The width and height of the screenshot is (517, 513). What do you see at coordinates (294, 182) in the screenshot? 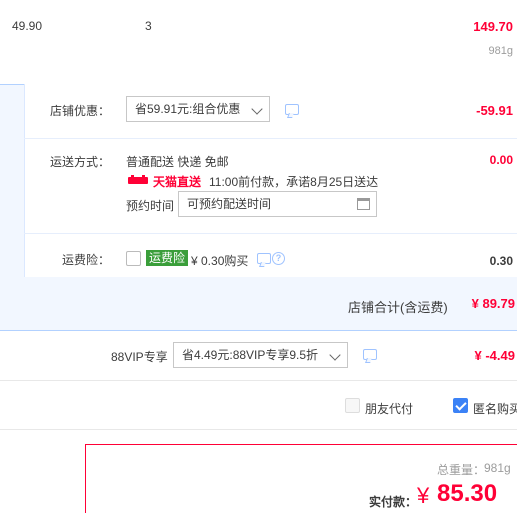
I see `delivery-promise: 11:00前付款，承诺8月25日送达` at bounding box center [294, 182].